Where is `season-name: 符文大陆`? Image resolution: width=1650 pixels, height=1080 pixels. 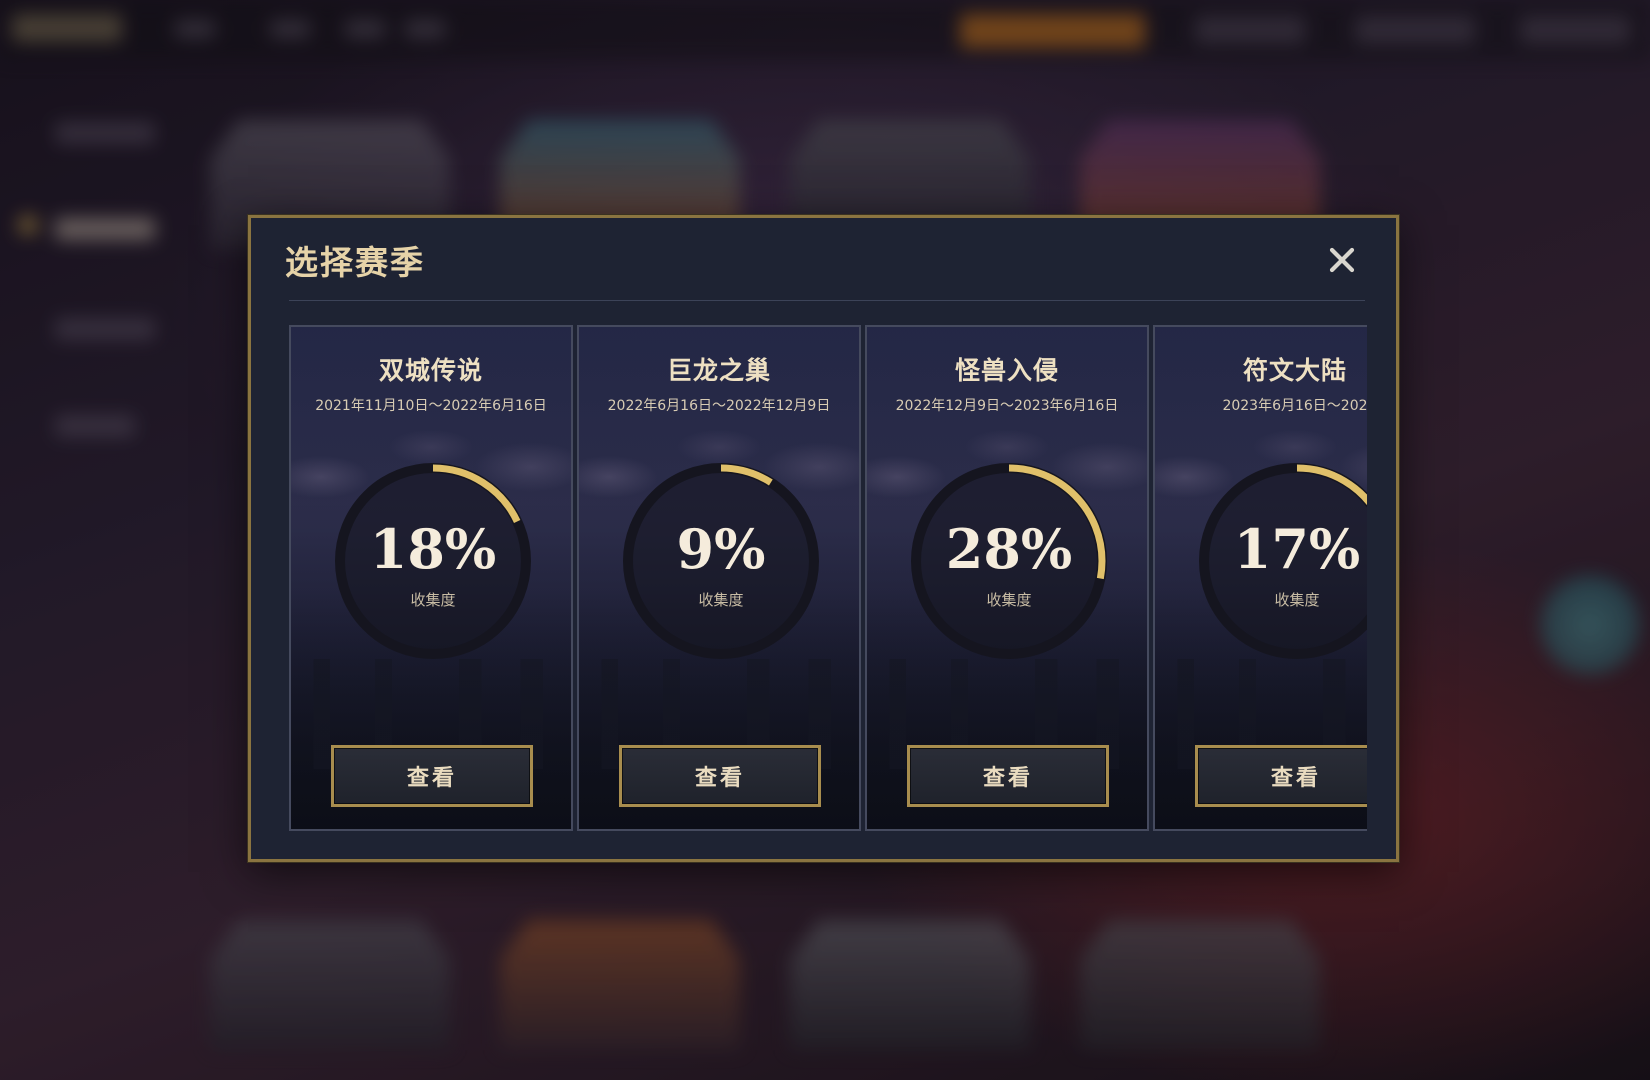
season-name: 符文大陆 is located at coordinates (1294, 370).